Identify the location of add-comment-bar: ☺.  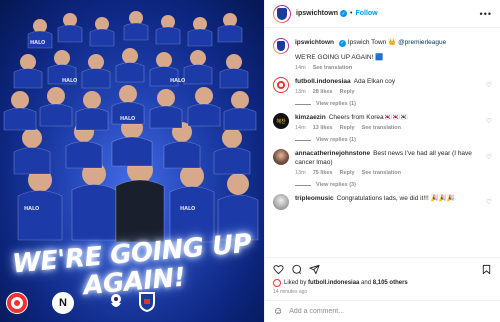
(382, 311).